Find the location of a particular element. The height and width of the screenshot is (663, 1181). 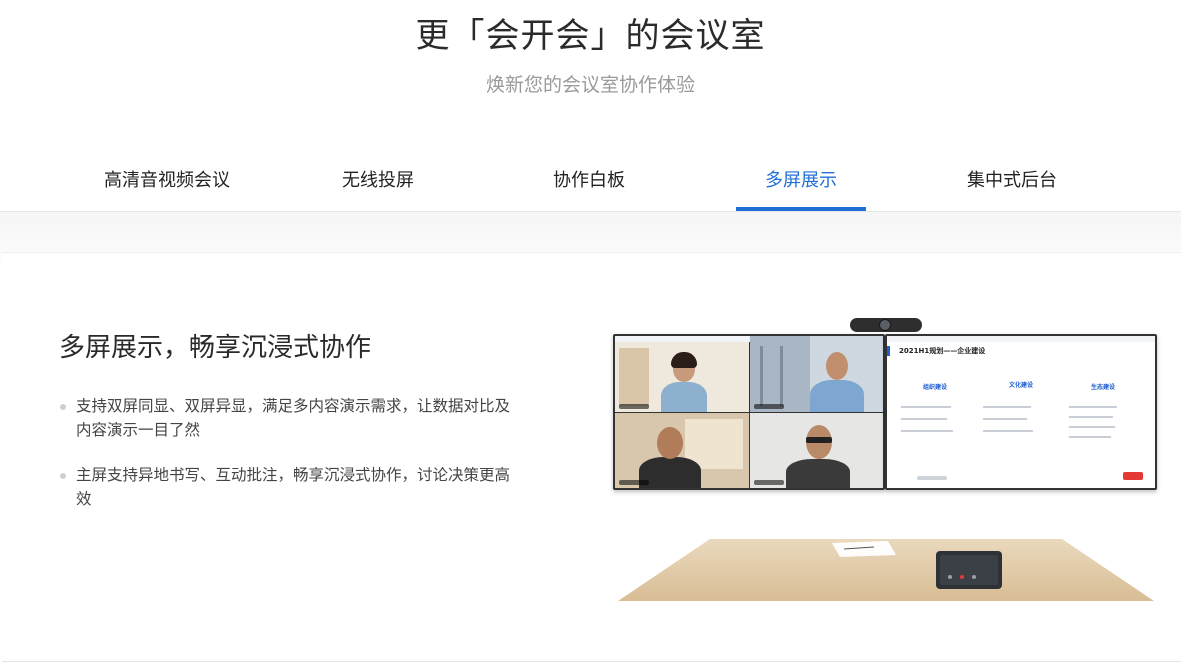

camera-icon is located at coordinates (886, 325).